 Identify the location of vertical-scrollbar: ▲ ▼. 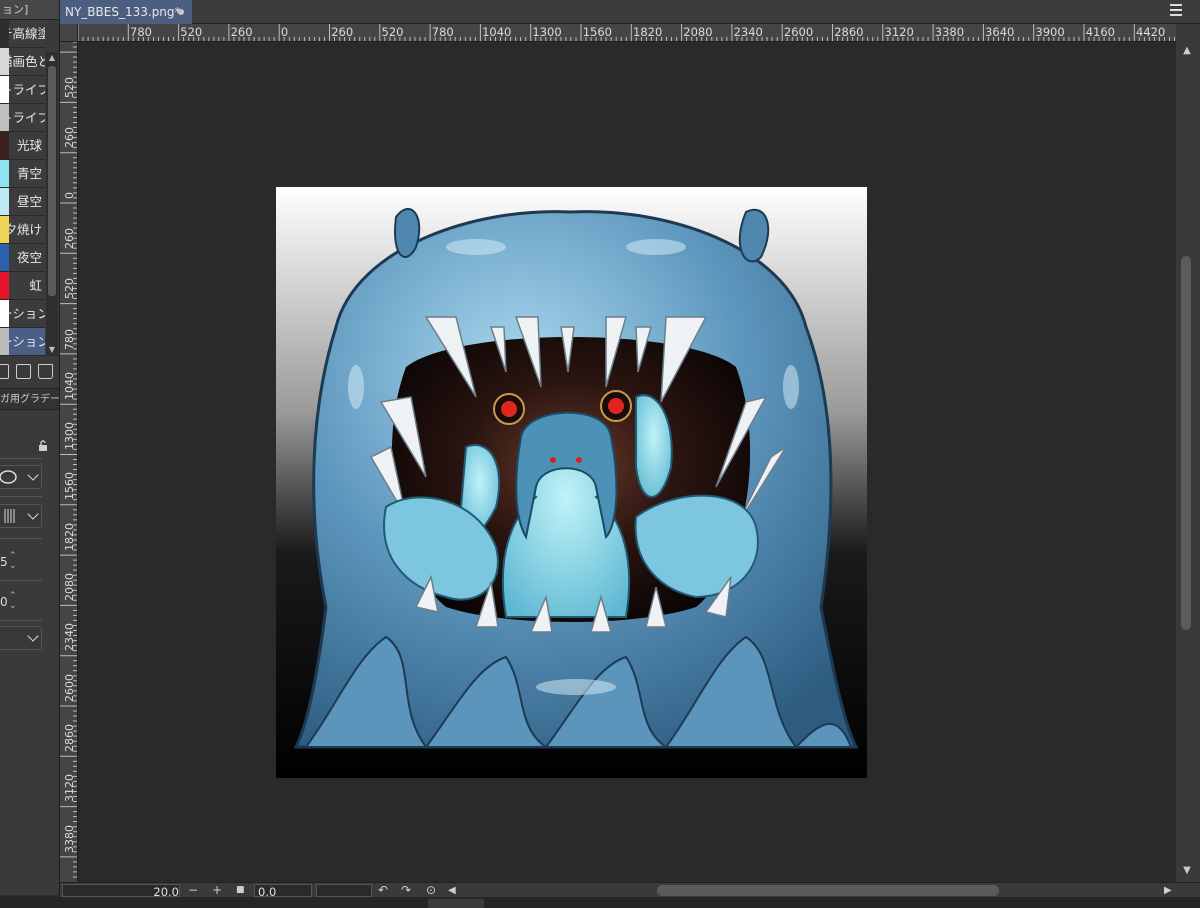
(1188, 453).